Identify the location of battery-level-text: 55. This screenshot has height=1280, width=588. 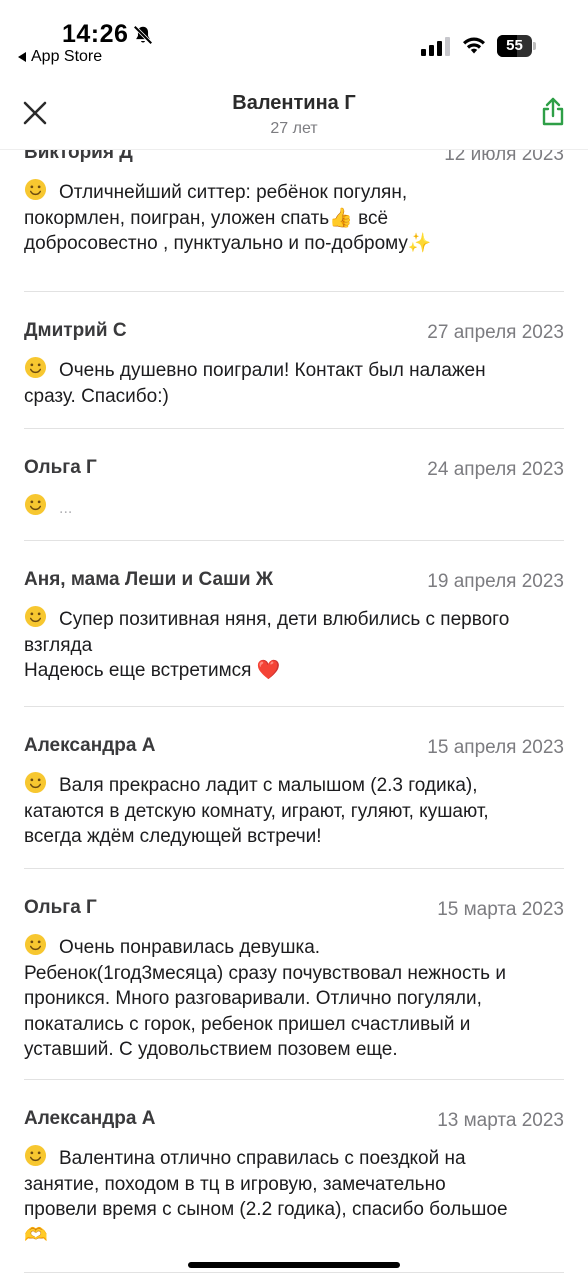
(514, 45).